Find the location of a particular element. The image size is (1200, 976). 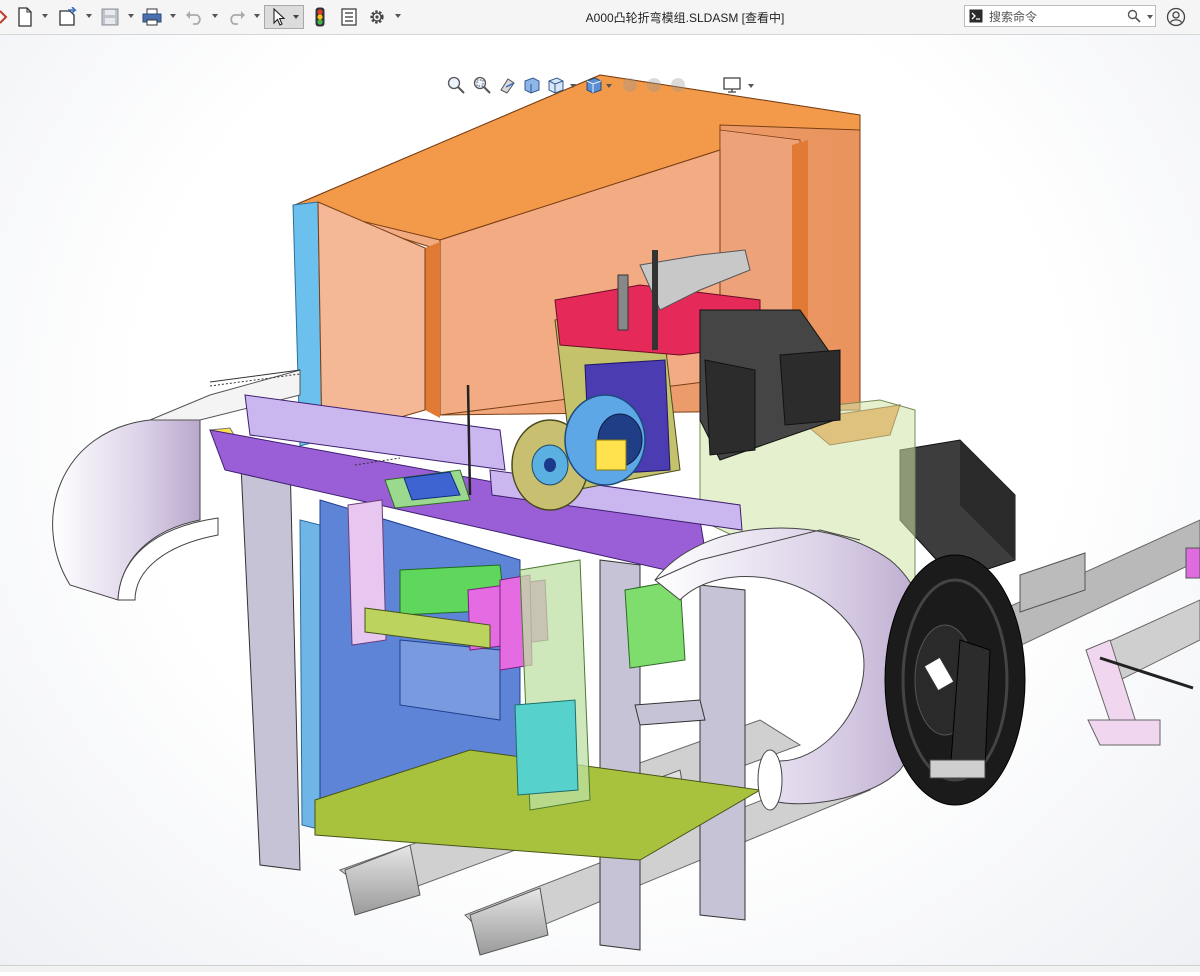

options-gear-icon is located at coordinates (377, 17).